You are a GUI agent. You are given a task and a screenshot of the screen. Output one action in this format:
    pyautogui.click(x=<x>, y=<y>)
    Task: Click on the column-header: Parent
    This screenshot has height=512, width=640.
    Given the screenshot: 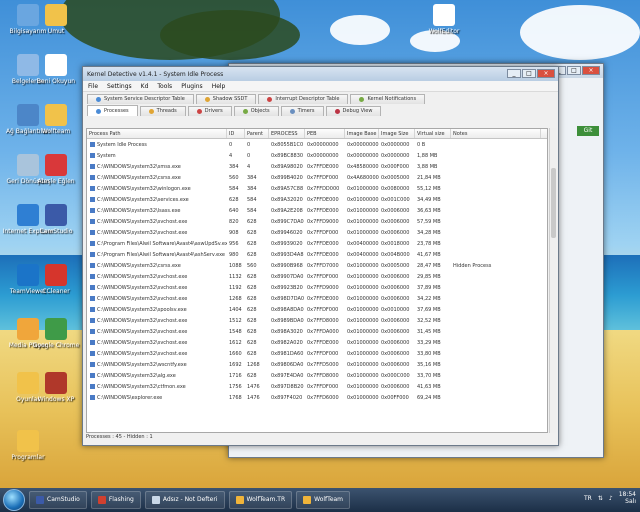 What is the action you would take?
    pyautogui.click(x=257, y=133)
    